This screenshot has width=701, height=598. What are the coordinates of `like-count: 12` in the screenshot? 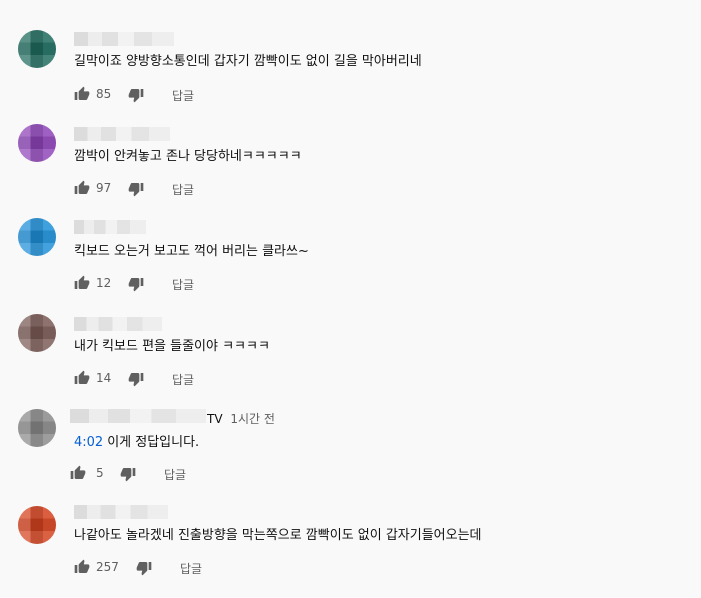 It's located at (104, 283).